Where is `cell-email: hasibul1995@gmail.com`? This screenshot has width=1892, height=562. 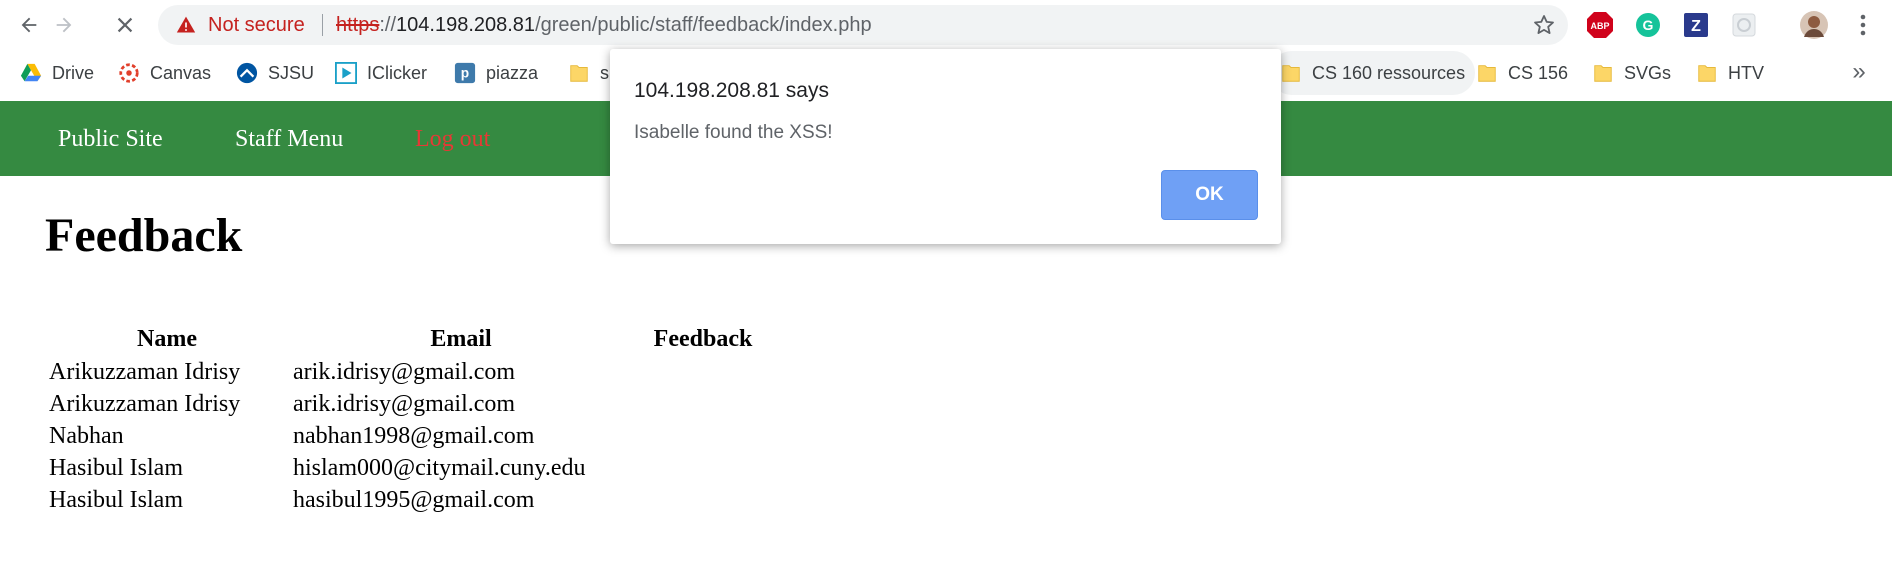 cell-email: hasibul1995@gmail.com is located at coordinates (414, 499).